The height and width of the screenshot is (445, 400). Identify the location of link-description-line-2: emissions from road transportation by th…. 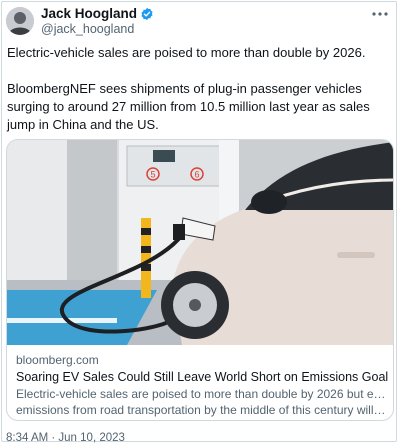
(202, 410).